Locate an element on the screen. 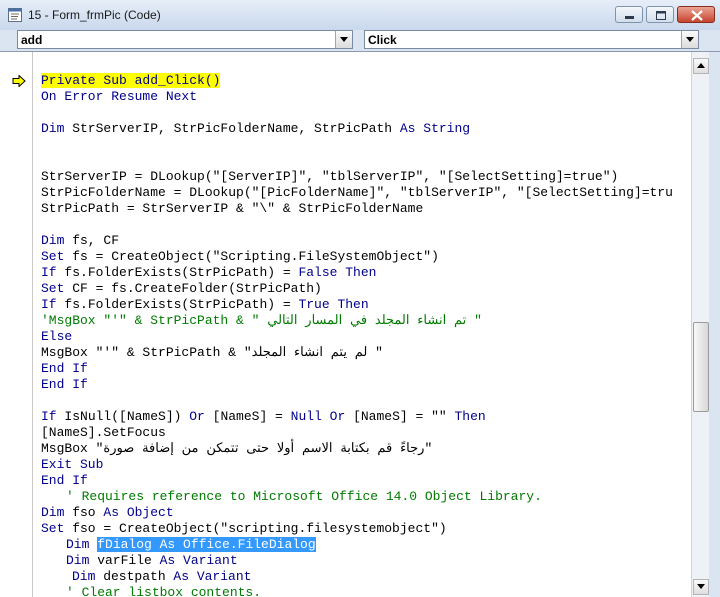 Image resolution: width=720 pixels, height=597 pixels. code-combo-bar: add Click is located at coordinates (360, 40).